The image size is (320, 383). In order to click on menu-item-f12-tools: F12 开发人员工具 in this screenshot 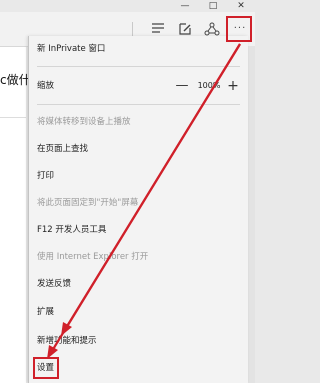, I will do `click(138, 230)`.